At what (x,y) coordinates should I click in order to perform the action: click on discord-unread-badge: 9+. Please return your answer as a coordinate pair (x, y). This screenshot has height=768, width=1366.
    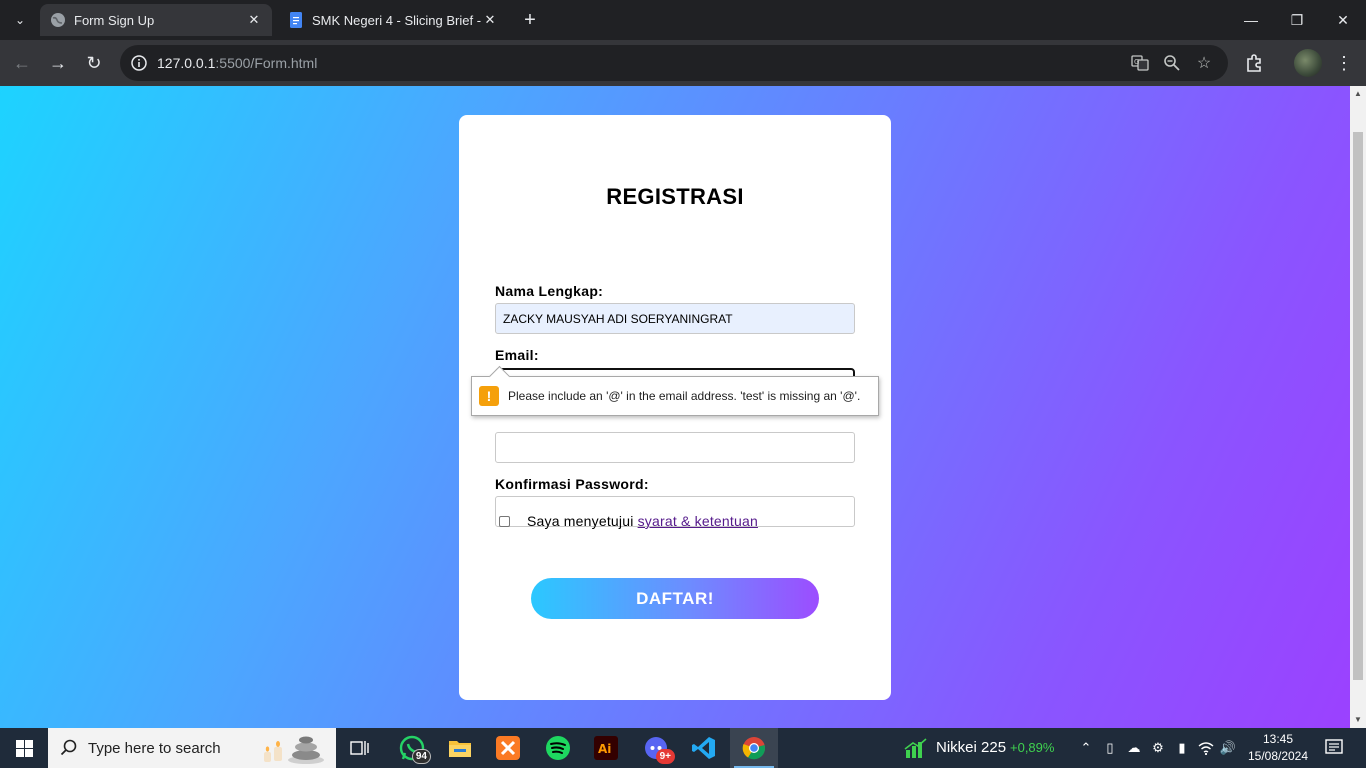
    Looking at the image, I should click on (665, 756).